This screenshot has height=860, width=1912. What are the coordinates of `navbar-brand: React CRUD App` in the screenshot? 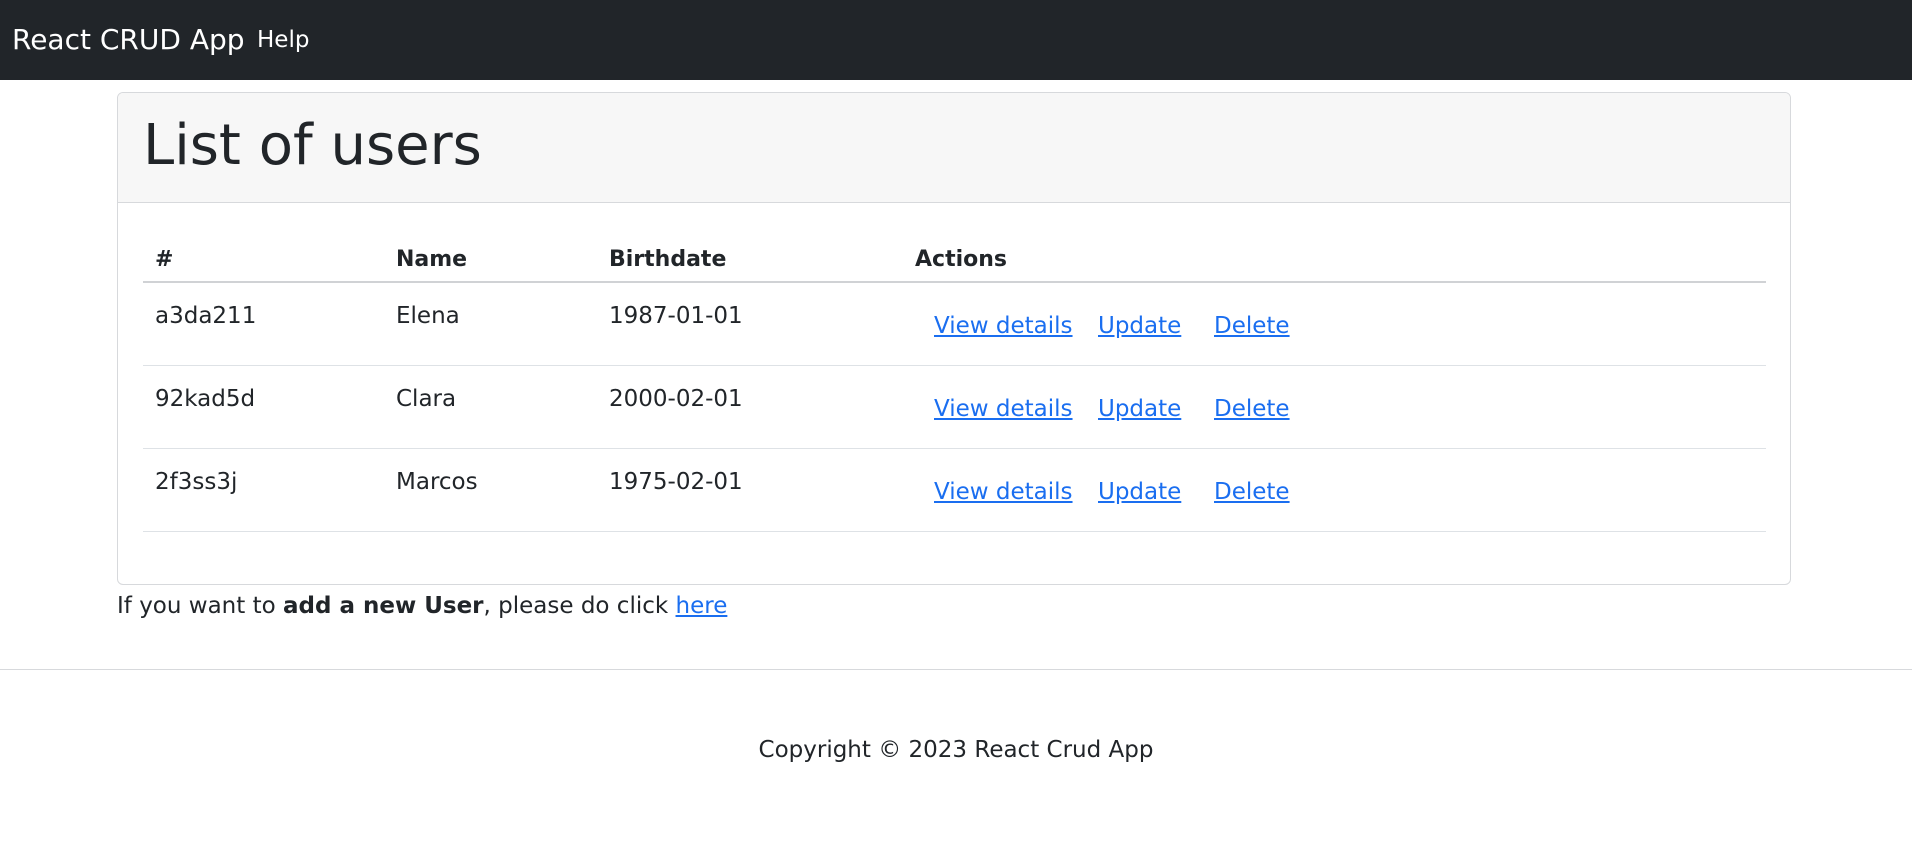 It's located at (128, 40).